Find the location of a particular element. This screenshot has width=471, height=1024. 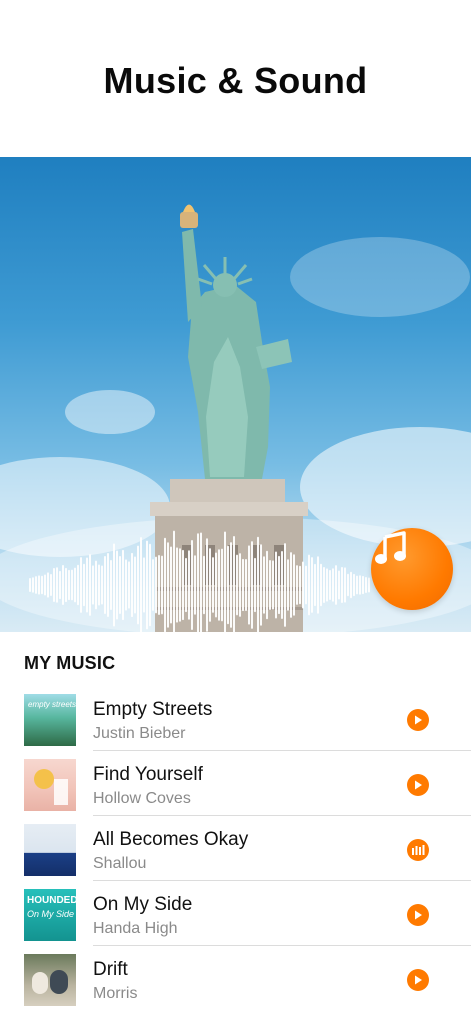

track-row: All Becomes Okay Shallou is located at coordinates (235, 848).